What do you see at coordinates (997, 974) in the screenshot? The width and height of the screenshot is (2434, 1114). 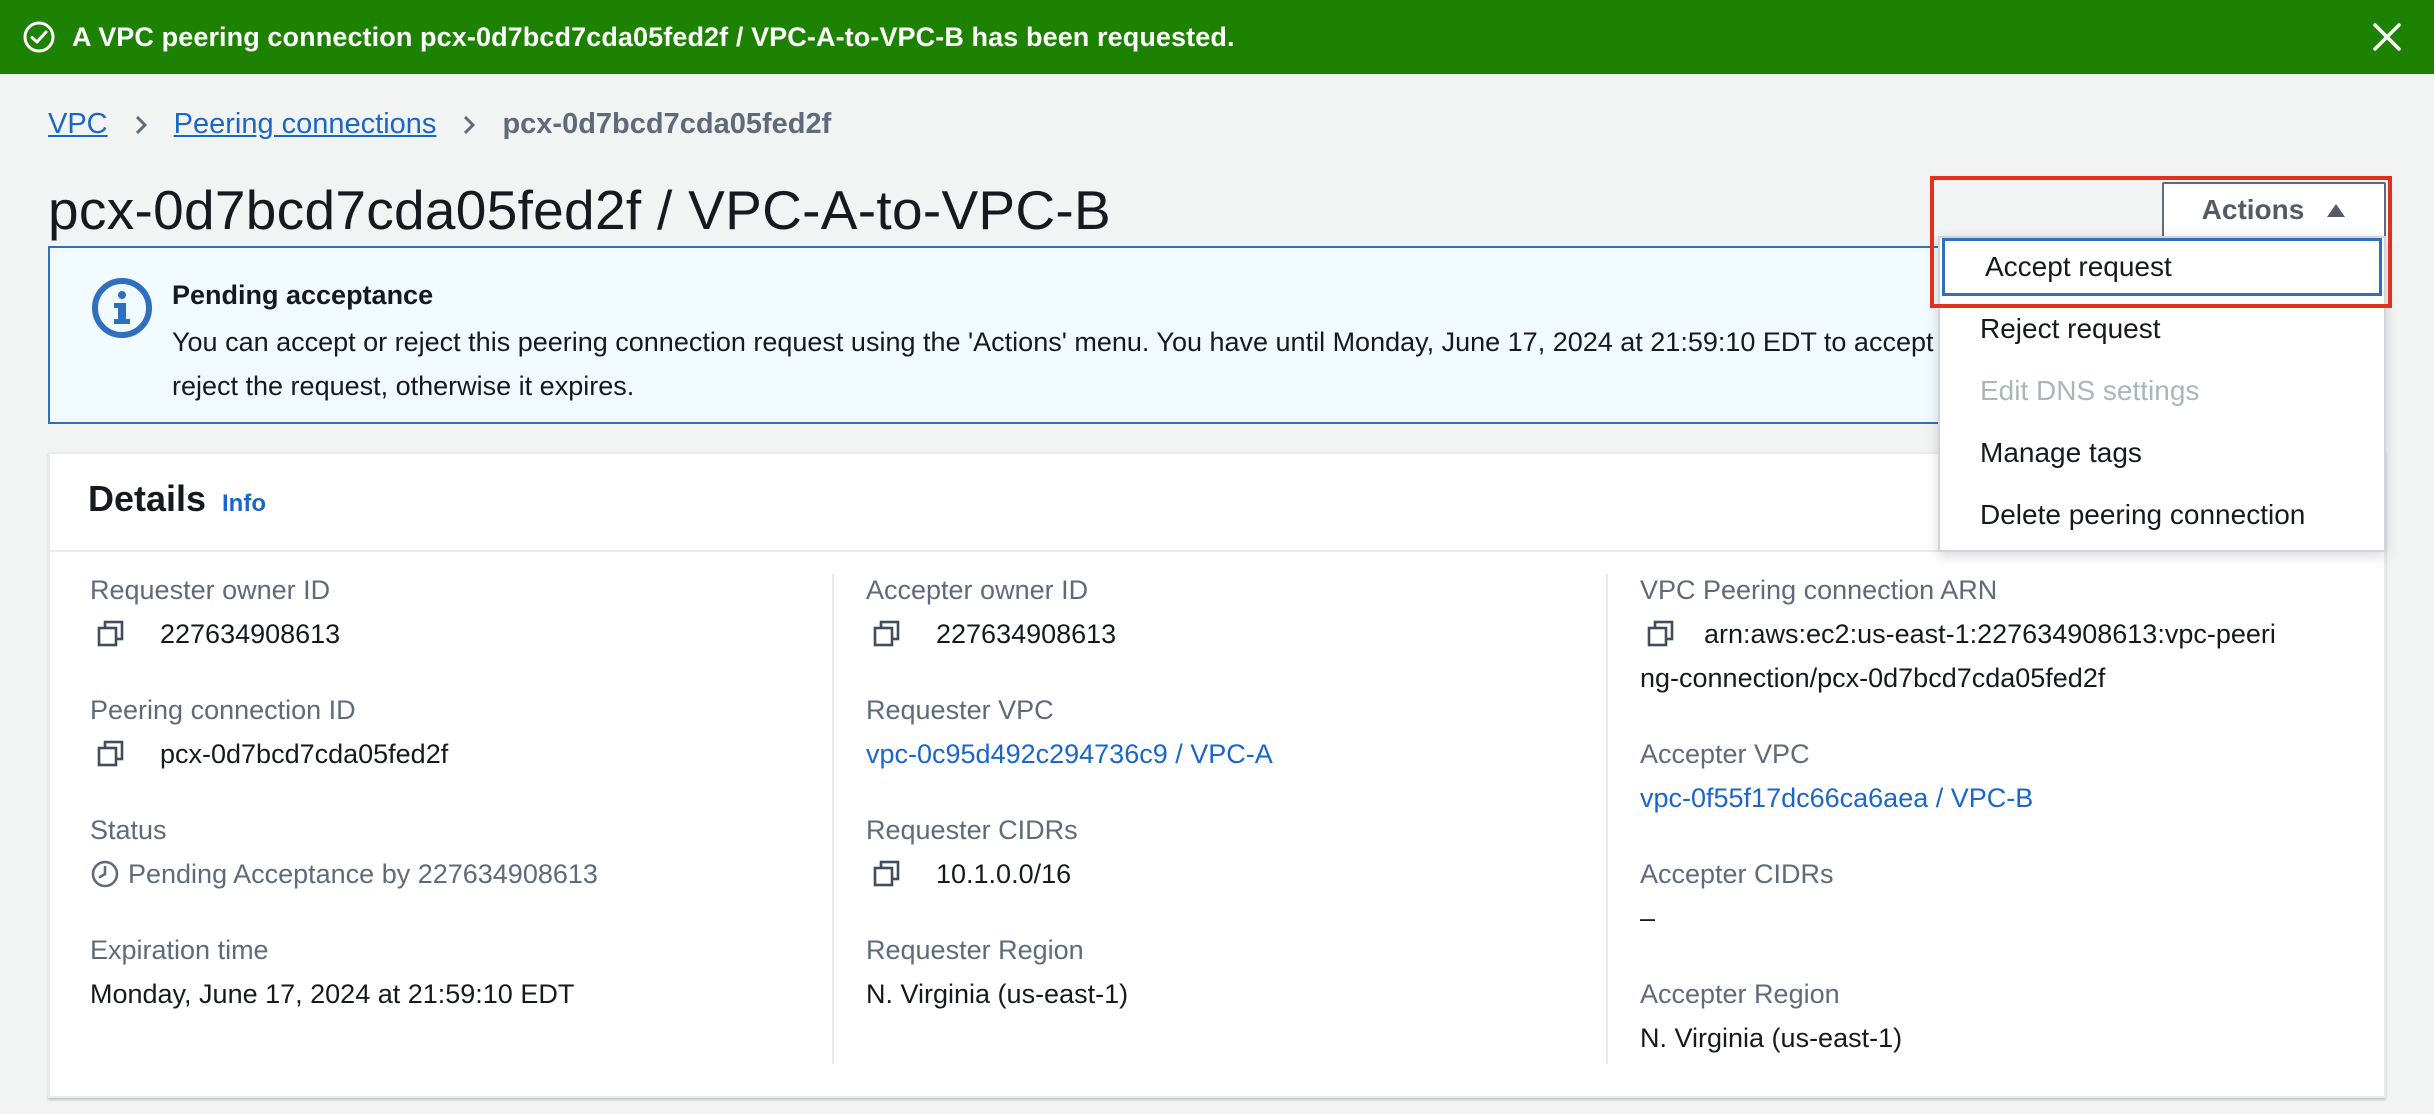 I see `requester-region-field: Requester Region N. Virginia (us-east-1)` at bounding box center [997, 974].